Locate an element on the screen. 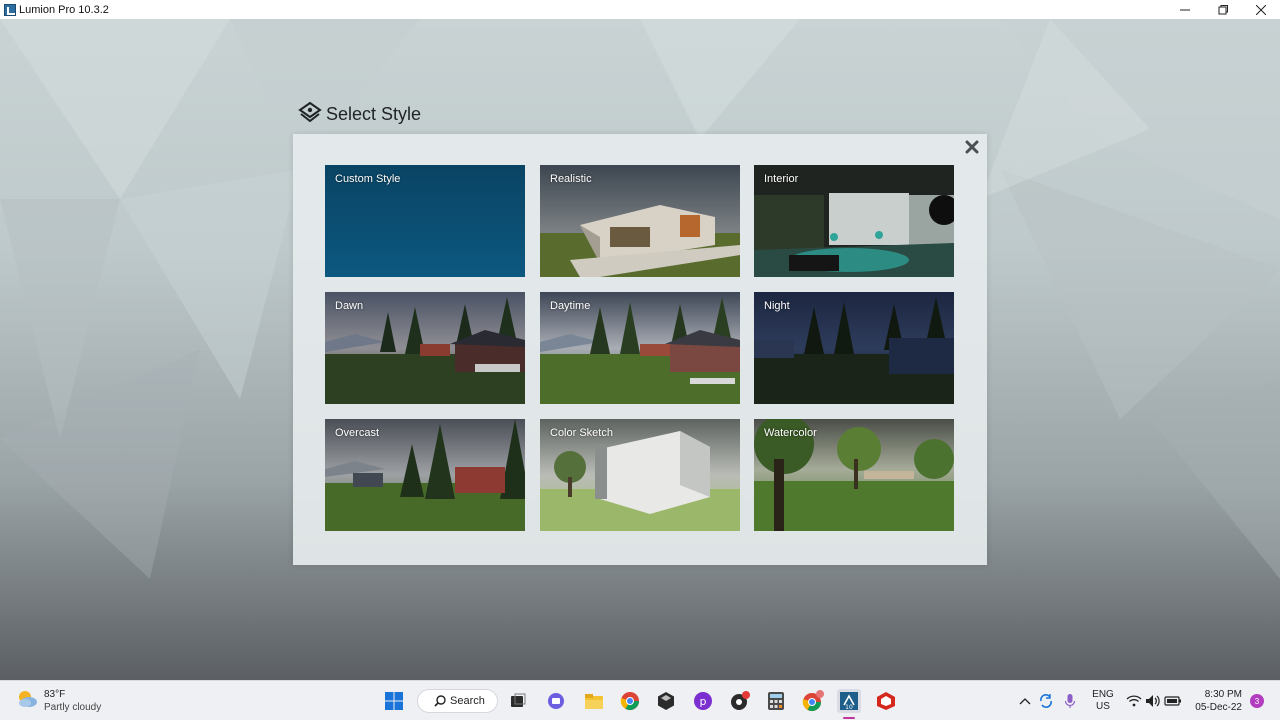  active-app-indicator is located at coordinates (849, 718).